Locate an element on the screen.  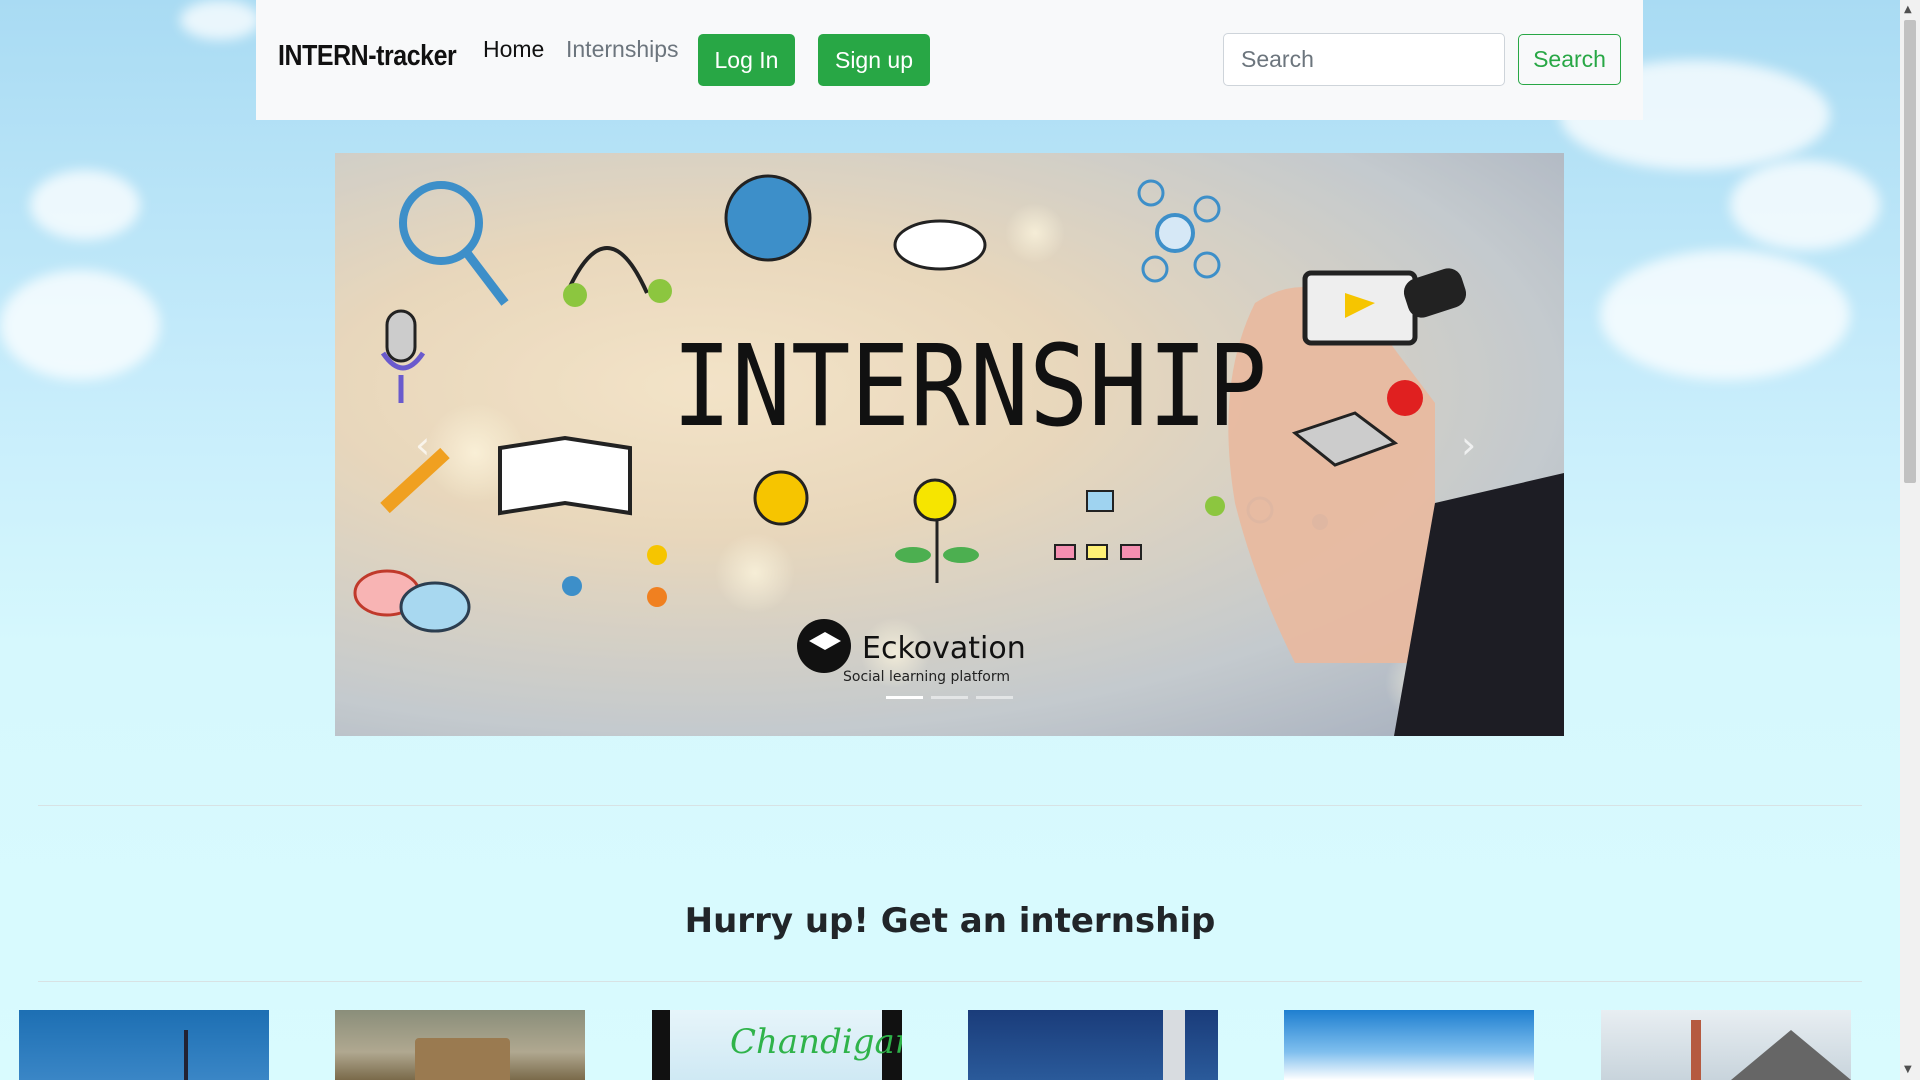
city-card-3: Chandigarh is located at coordinates (777, 1045).